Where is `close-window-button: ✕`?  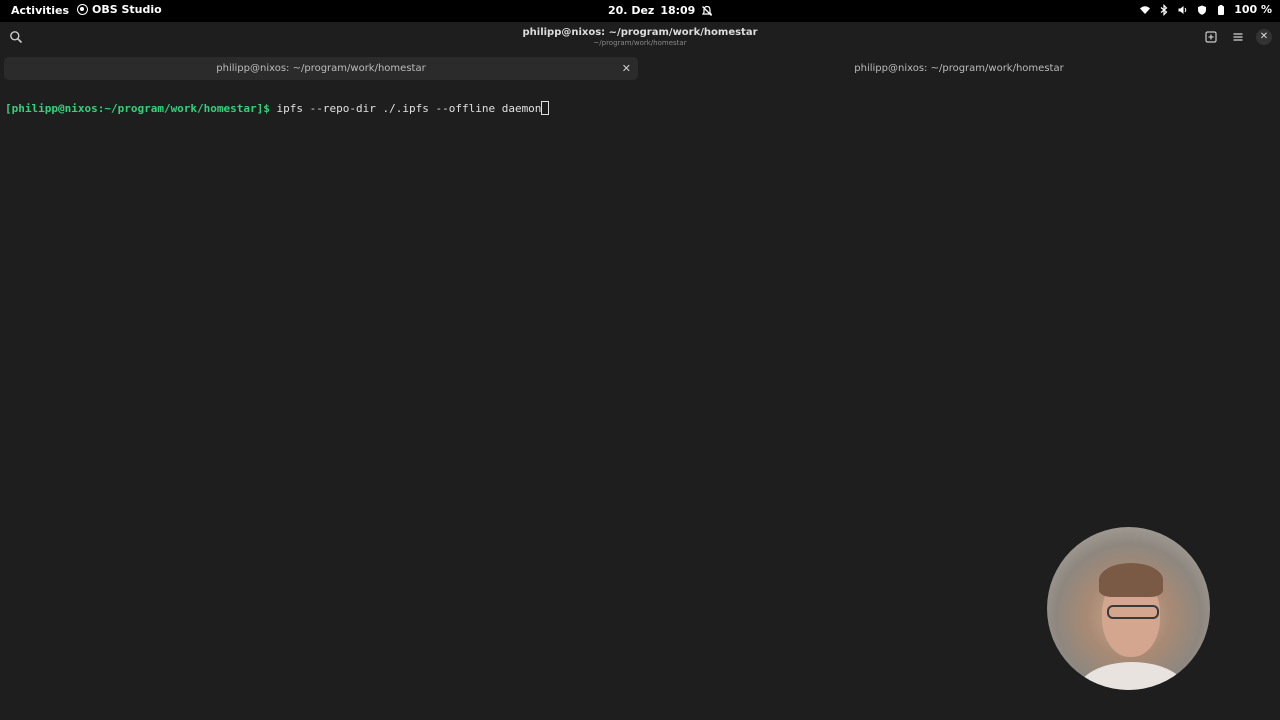
close-window-button: ✕ is located at coordinates (1264, 37).